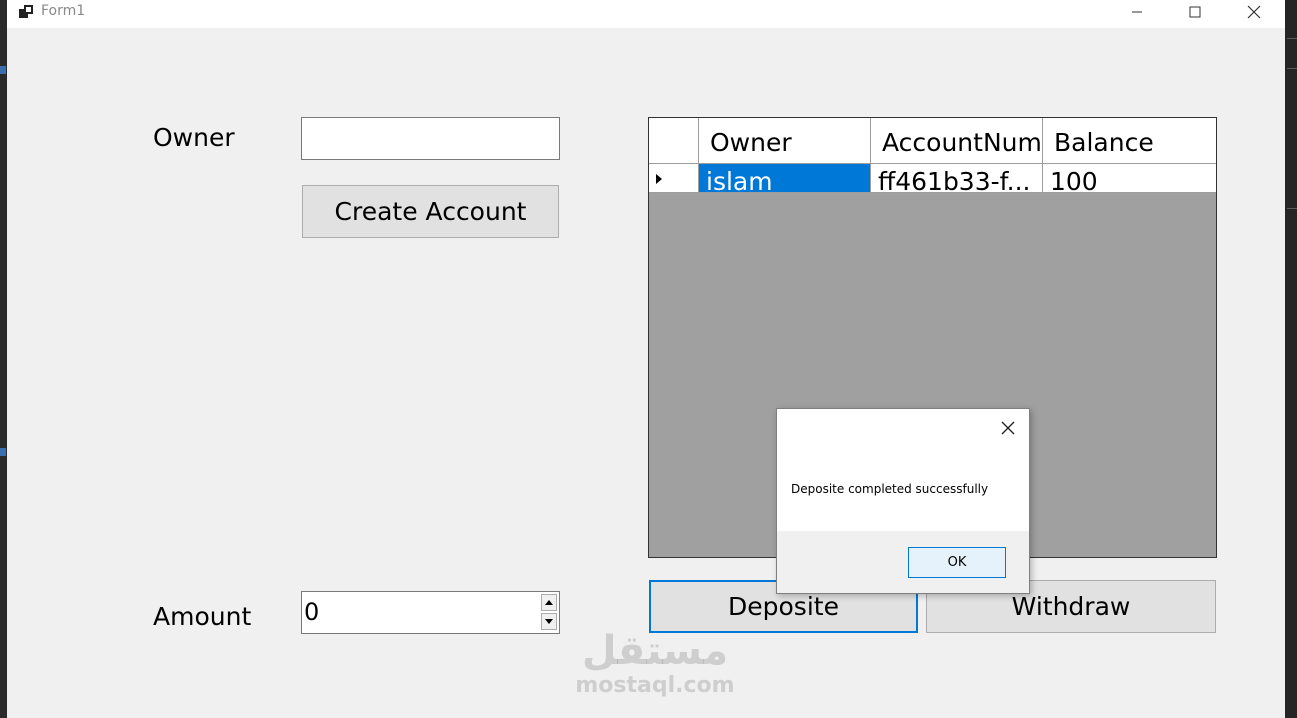 This screenshot has height=718, width=1297. Describe the element at coordinates (659, 179) in the screenshot. I see `current-row-arrow-icon` at that location.